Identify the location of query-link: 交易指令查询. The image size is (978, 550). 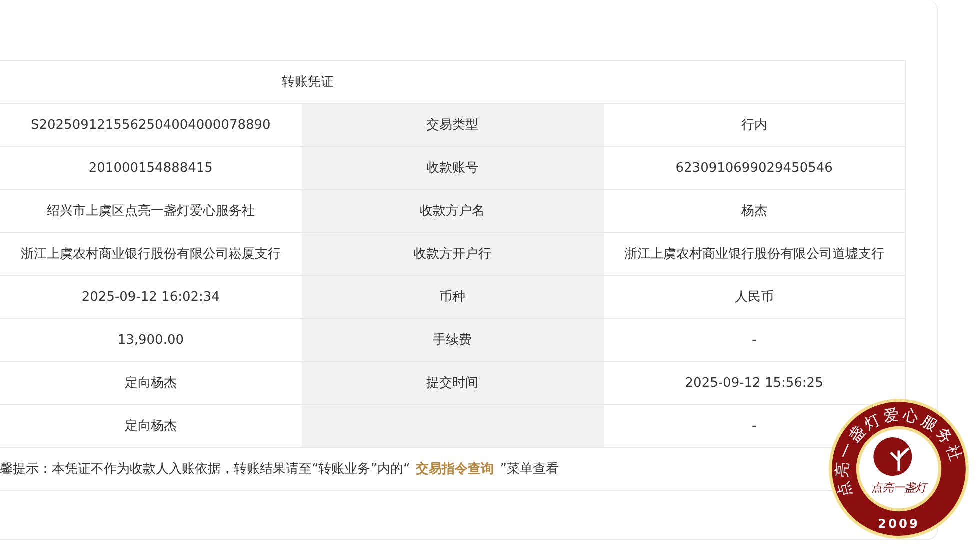
(455, 469).